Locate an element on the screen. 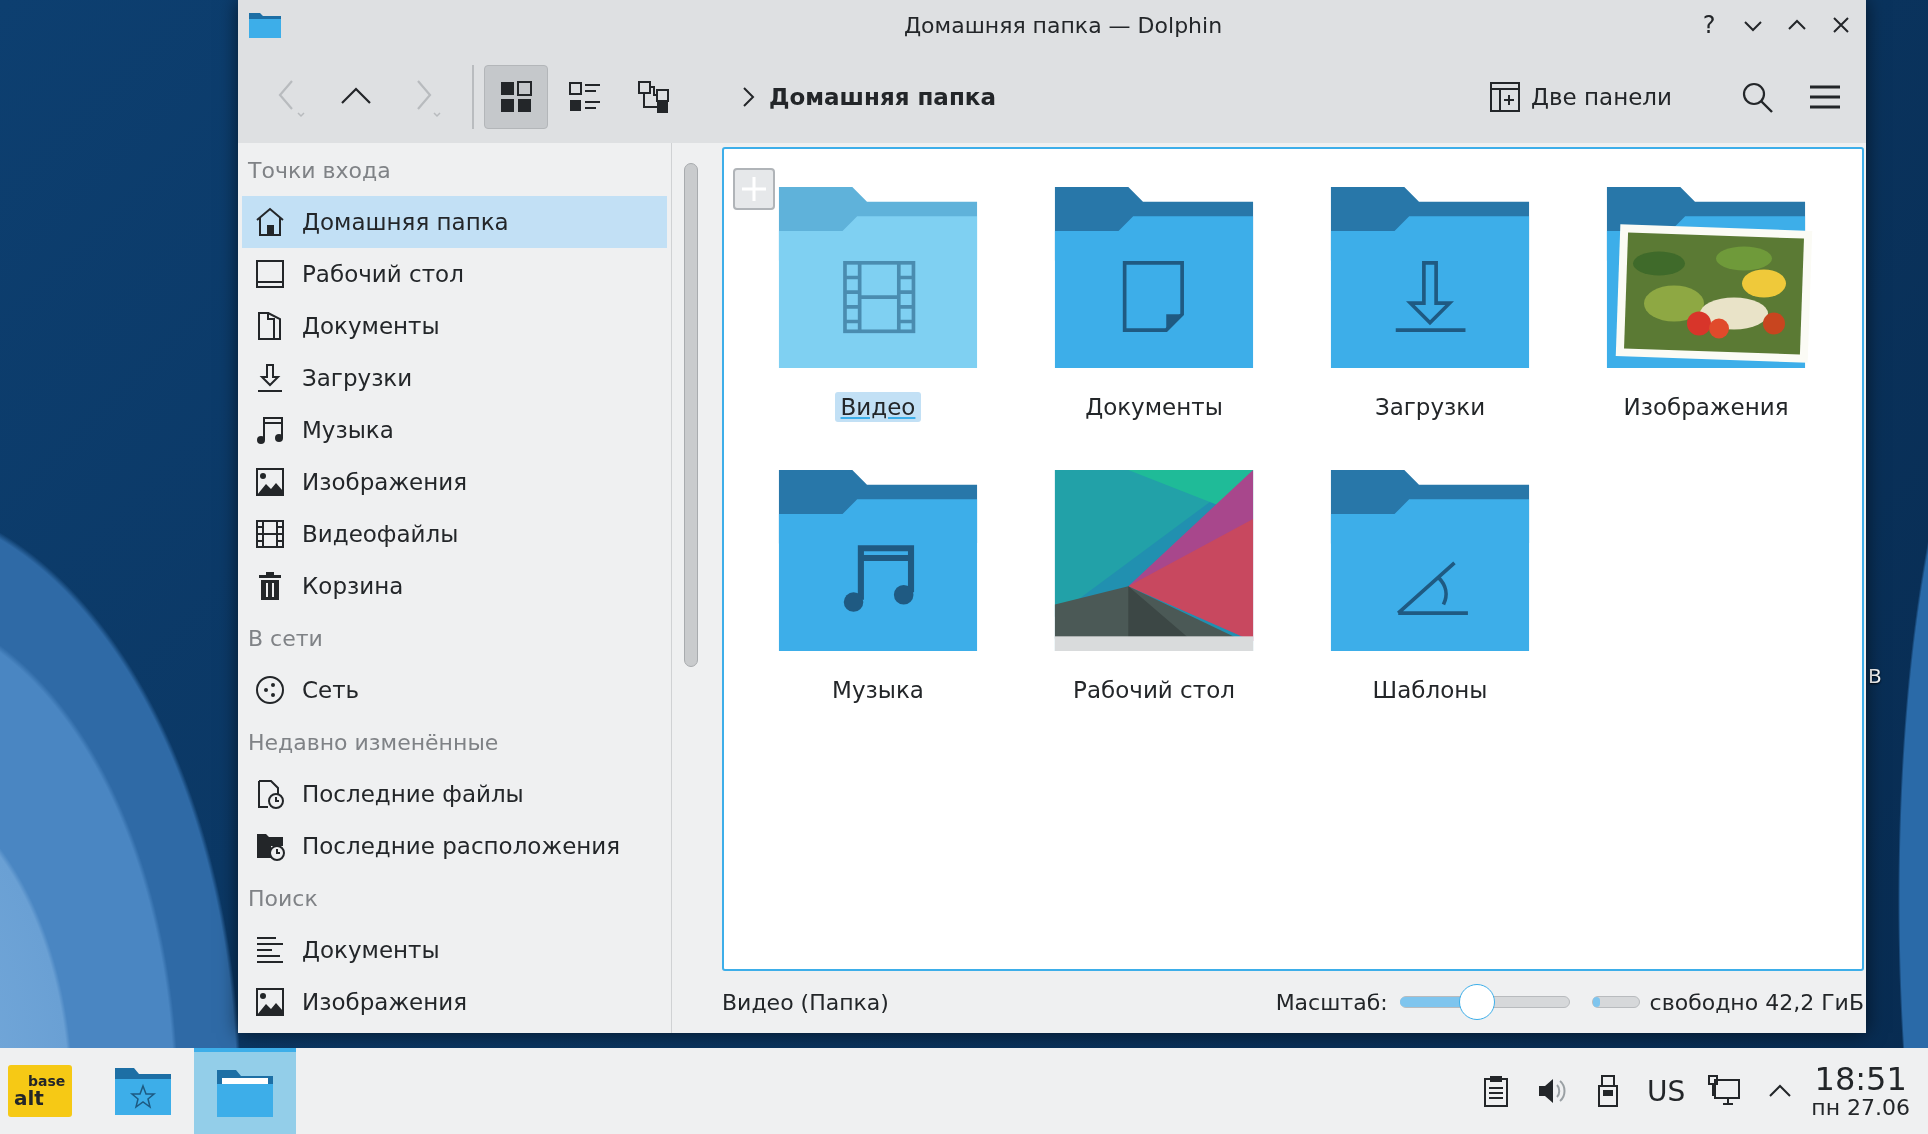 This screenshot has width=1928, height=1134. zoom-slider is located at coordinates (1484, 1002).